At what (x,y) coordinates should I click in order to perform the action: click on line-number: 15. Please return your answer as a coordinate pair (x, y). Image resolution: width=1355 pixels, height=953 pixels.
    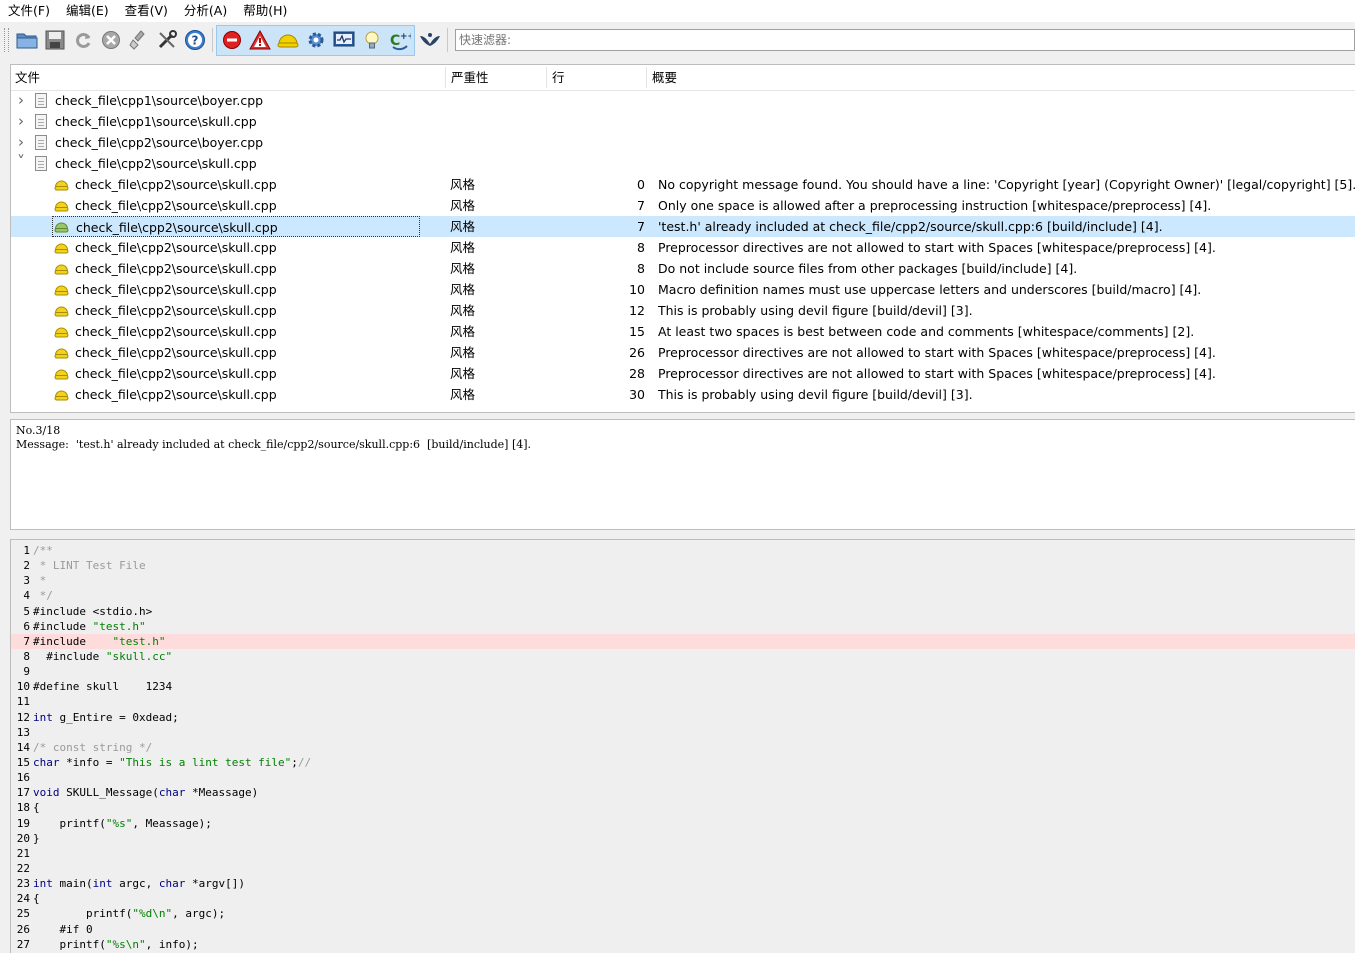
    Looking at the image, I should click on (23, 762).